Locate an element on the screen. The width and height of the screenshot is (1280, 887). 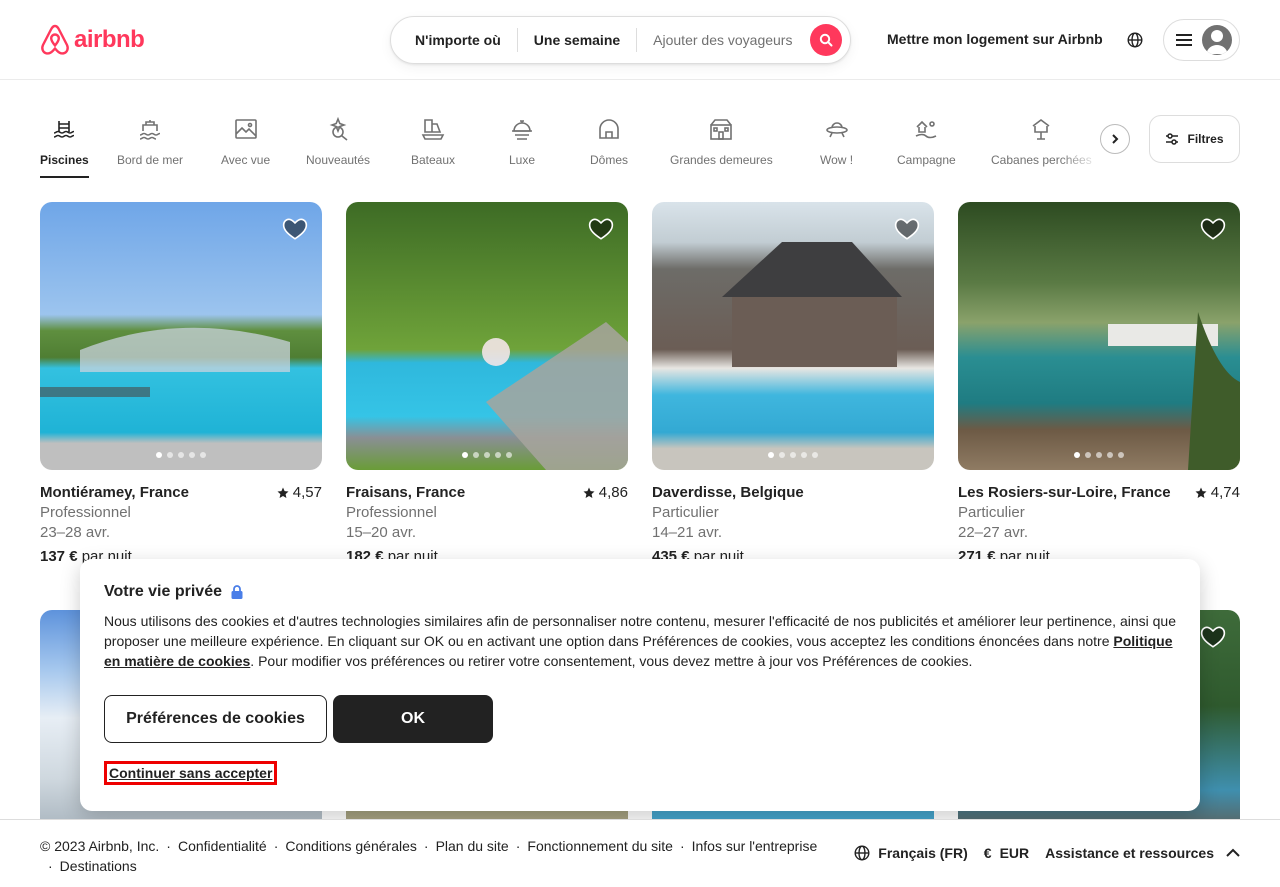
listing-dates: 14–21 avr. is located at coordinates (687, 532).